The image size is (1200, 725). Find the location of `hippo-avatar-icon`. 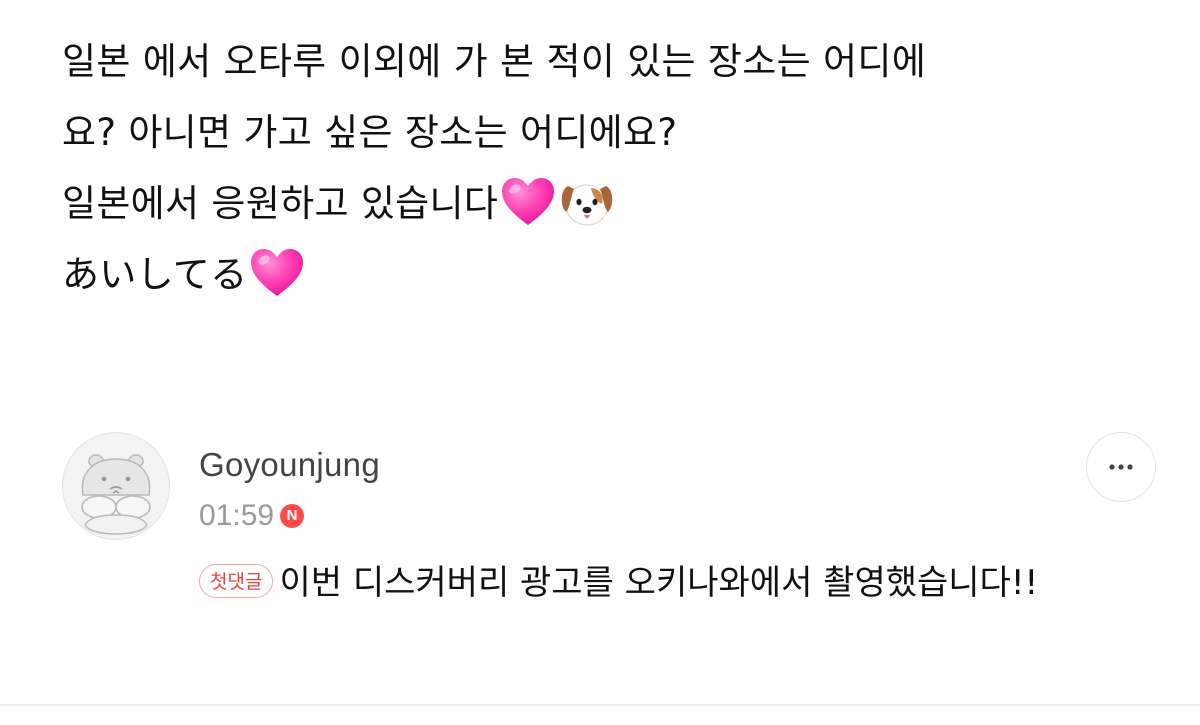

hippo-avatar-icon is located at coordinates (116, 494).